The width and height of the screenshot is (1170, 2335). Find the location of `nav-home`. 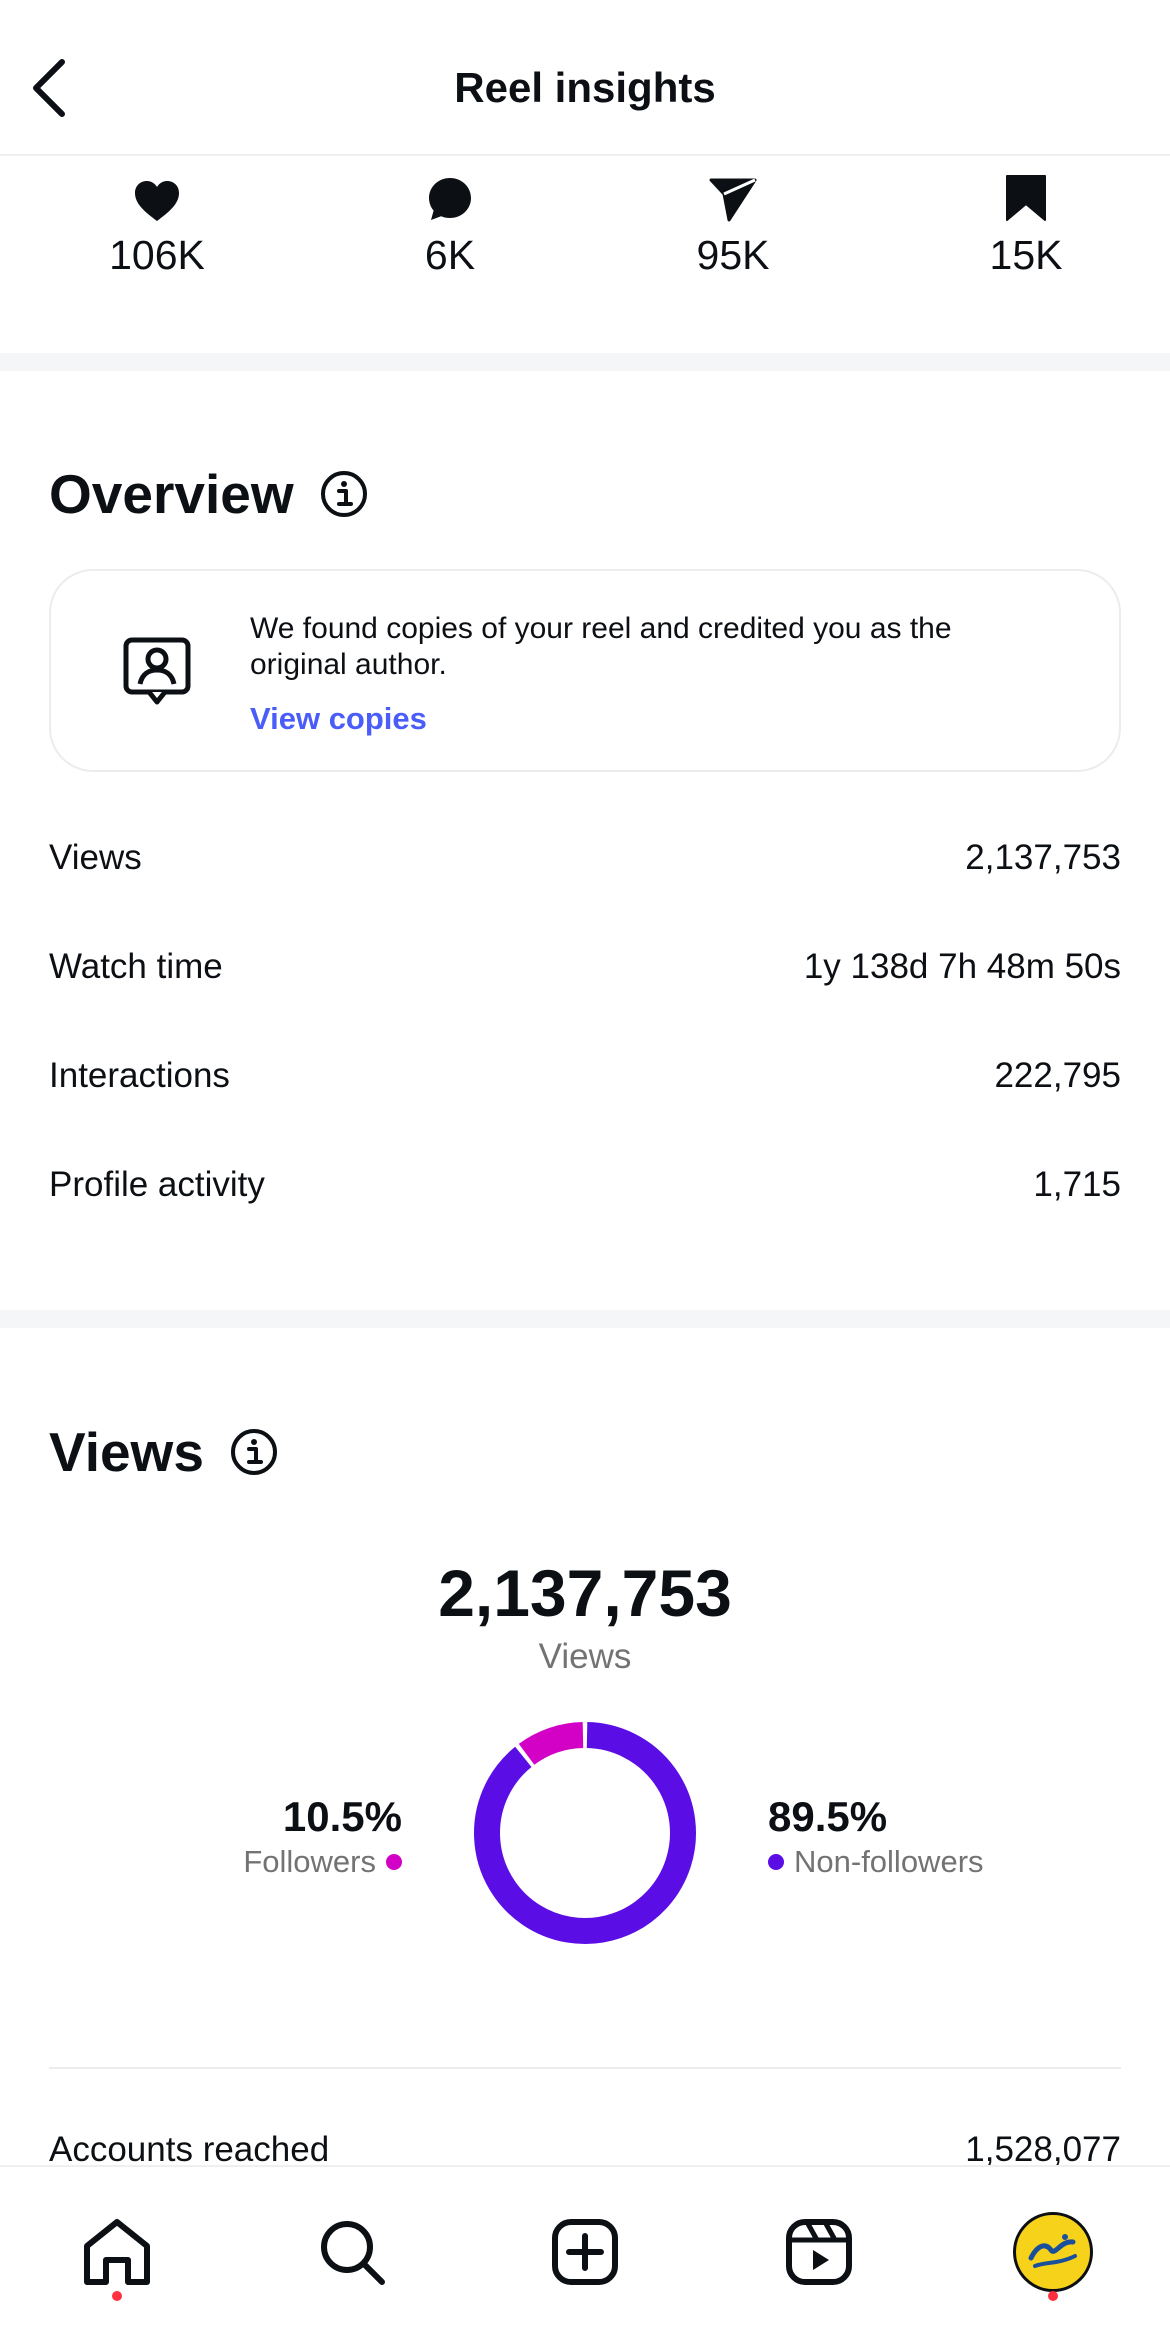

nav-home is located at coordinates (117, 2252).